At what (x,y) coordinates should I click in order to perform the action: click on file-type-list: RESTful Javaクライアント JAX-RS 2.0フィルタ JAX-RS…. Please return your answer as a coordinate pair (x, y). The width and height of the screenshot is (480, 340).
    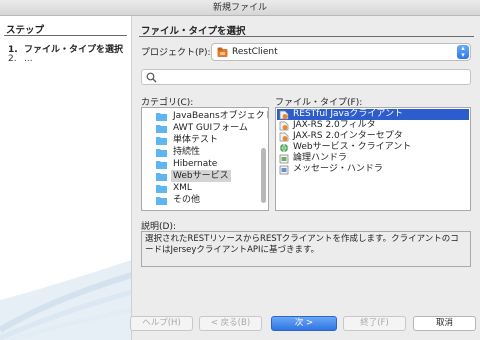
    Looking at the image, I should click on (373, 159).